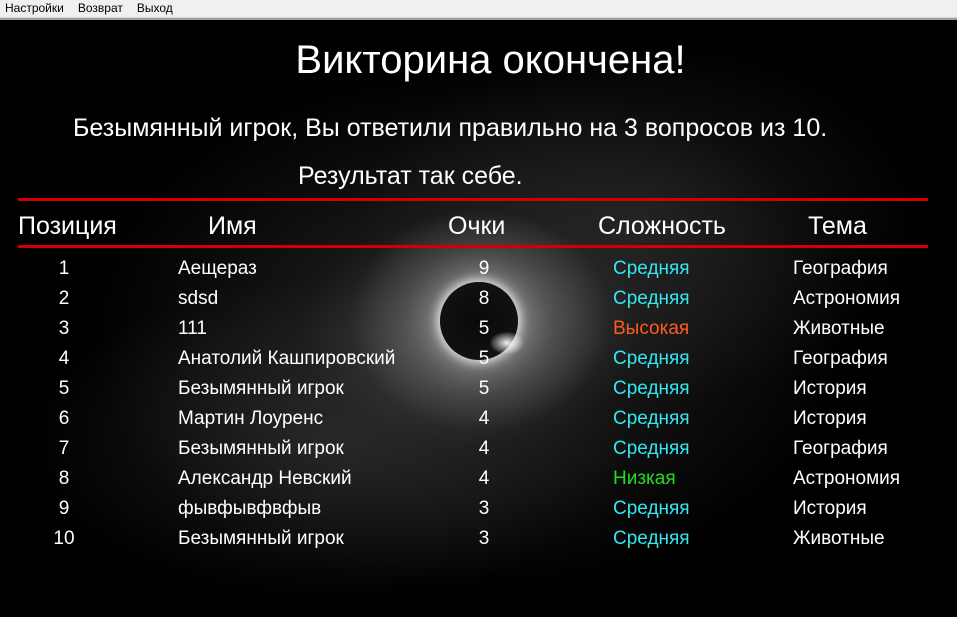  Describe the element at coordinates (217, 268) in the screenshot. I see `row-name: Аещераз` at that location.